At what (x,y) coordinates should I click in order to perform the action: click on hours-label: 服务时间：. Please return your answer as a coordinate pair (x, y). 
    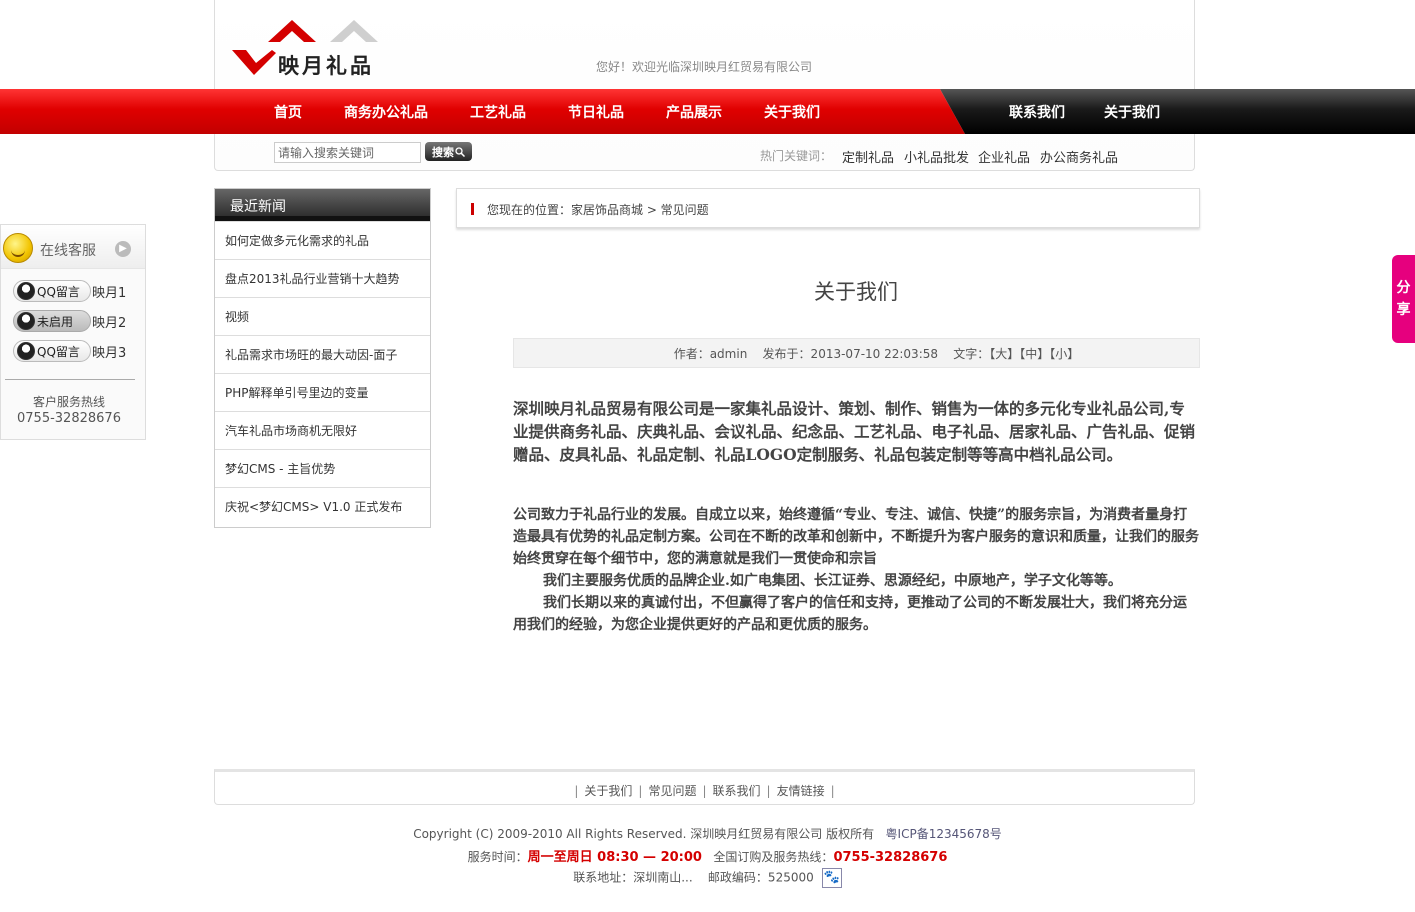
    Looking at the image, I should click on (497, 857).